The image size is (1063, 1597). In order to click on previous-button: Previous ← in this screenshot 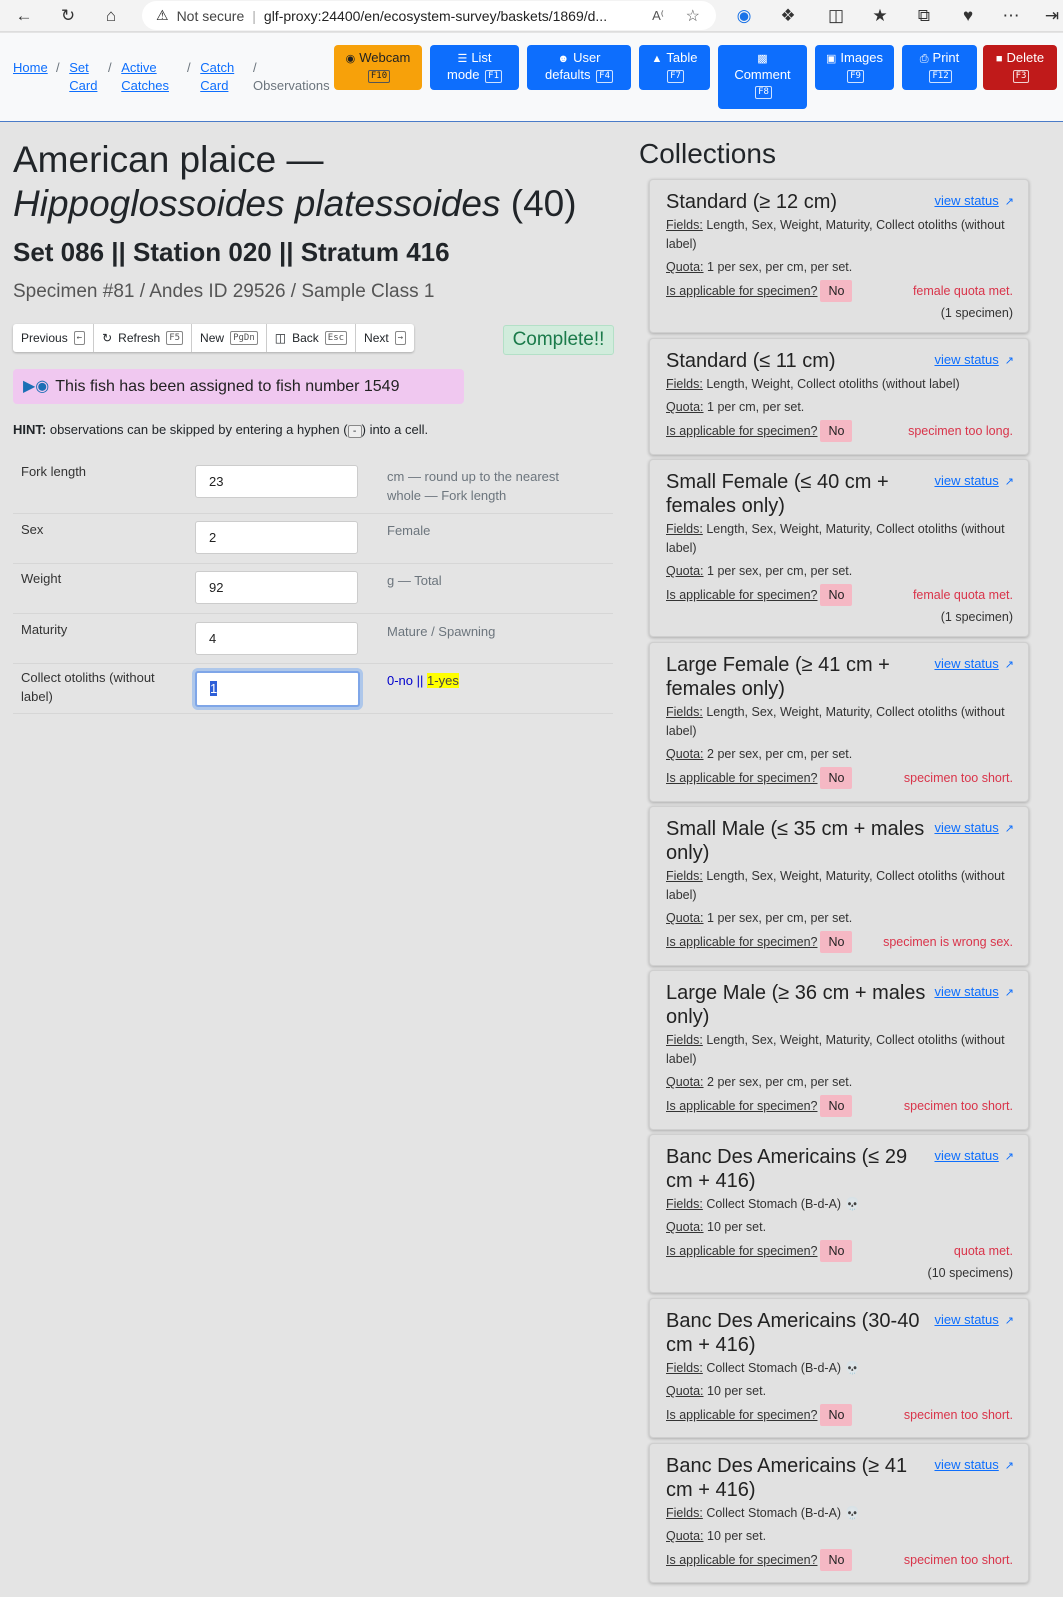, I will do `click(54, 338)`.